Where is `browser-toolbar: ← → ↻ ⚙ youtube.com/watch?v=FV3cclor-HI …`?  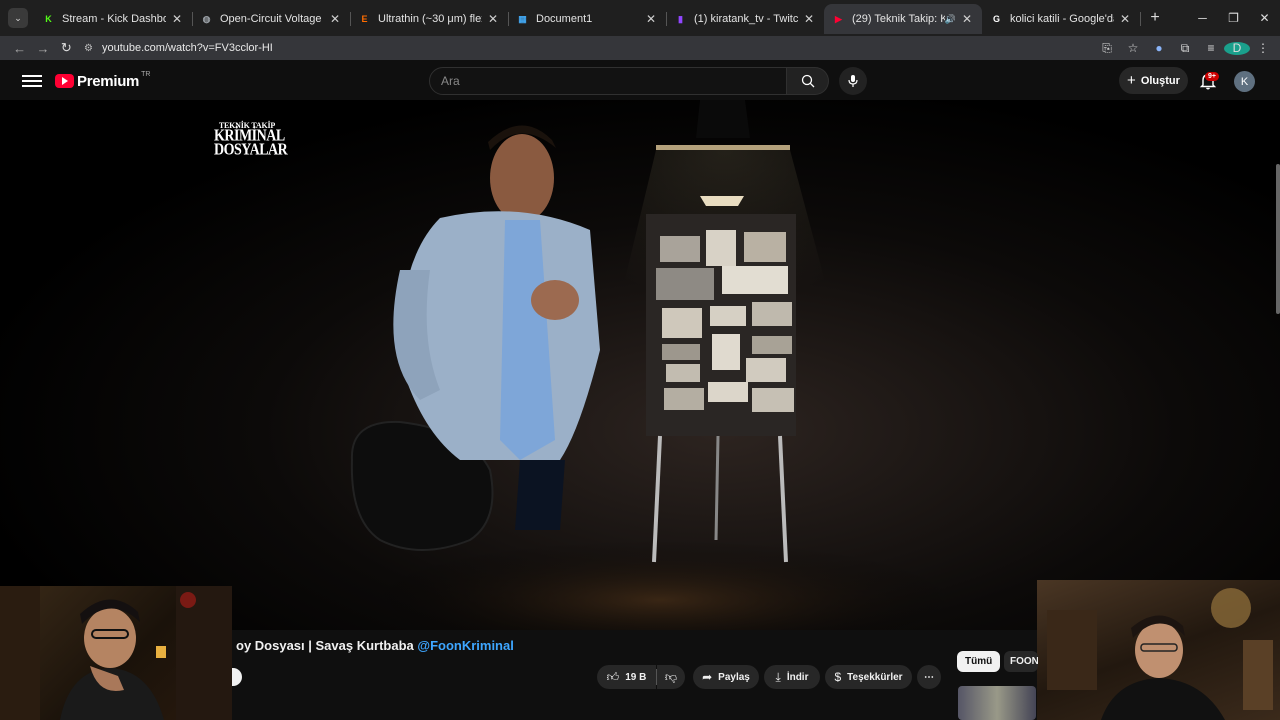
browser-toolbar: ← → ↻ ⚙ youtube.com/watch?v=FV3cclor-HI … is located at coordinates (640, 48).